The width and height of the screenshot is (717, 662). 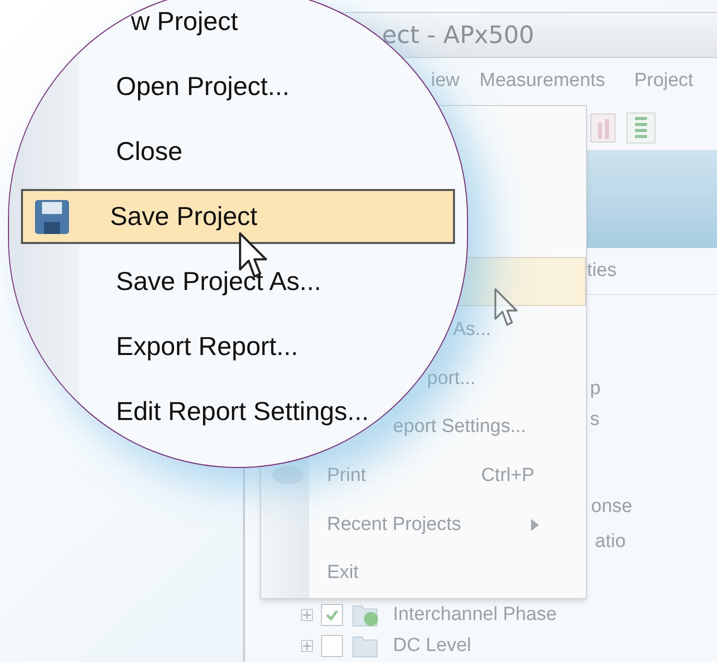 What do you see at coordinates (343, 573) in the screenshot?
I see `menu-item: Exit` at bounding box center [343, 573].